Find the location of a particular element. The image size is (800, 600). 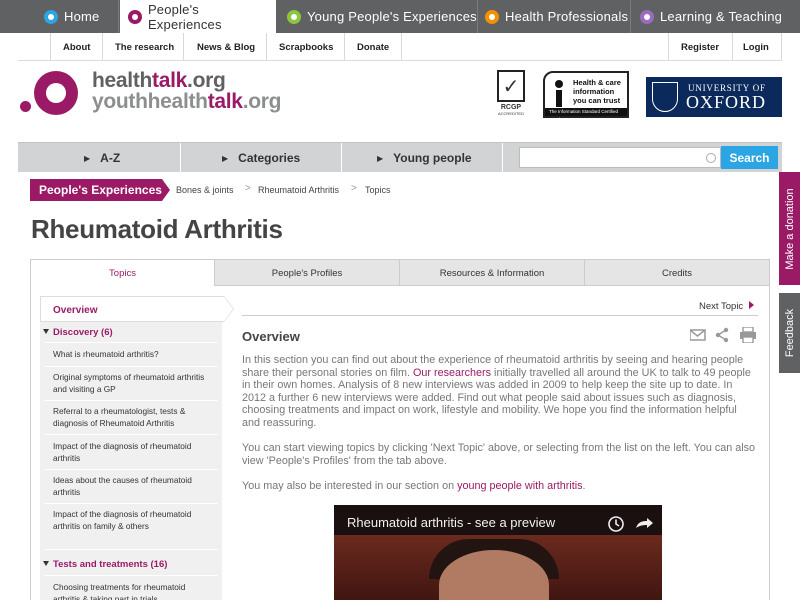

breadcrumb-topics: Topics is located at coordinates (378, 190).